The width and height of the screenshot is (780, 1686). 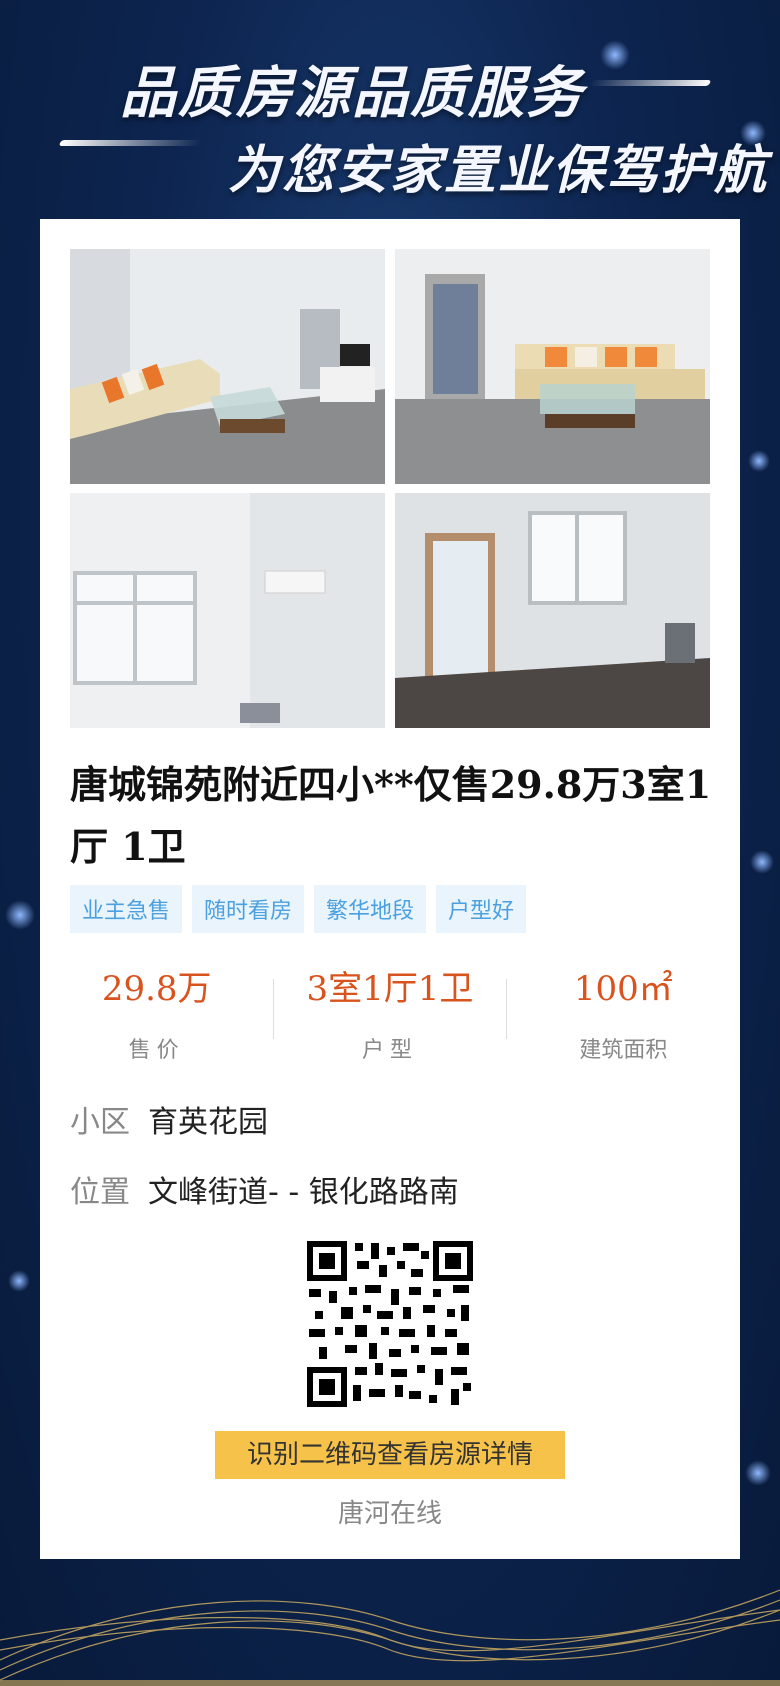 What do you see at coordinates (389, 1050) in the screenshot?
I see `layout-label: 户型` at bounding box center [389, 1050].